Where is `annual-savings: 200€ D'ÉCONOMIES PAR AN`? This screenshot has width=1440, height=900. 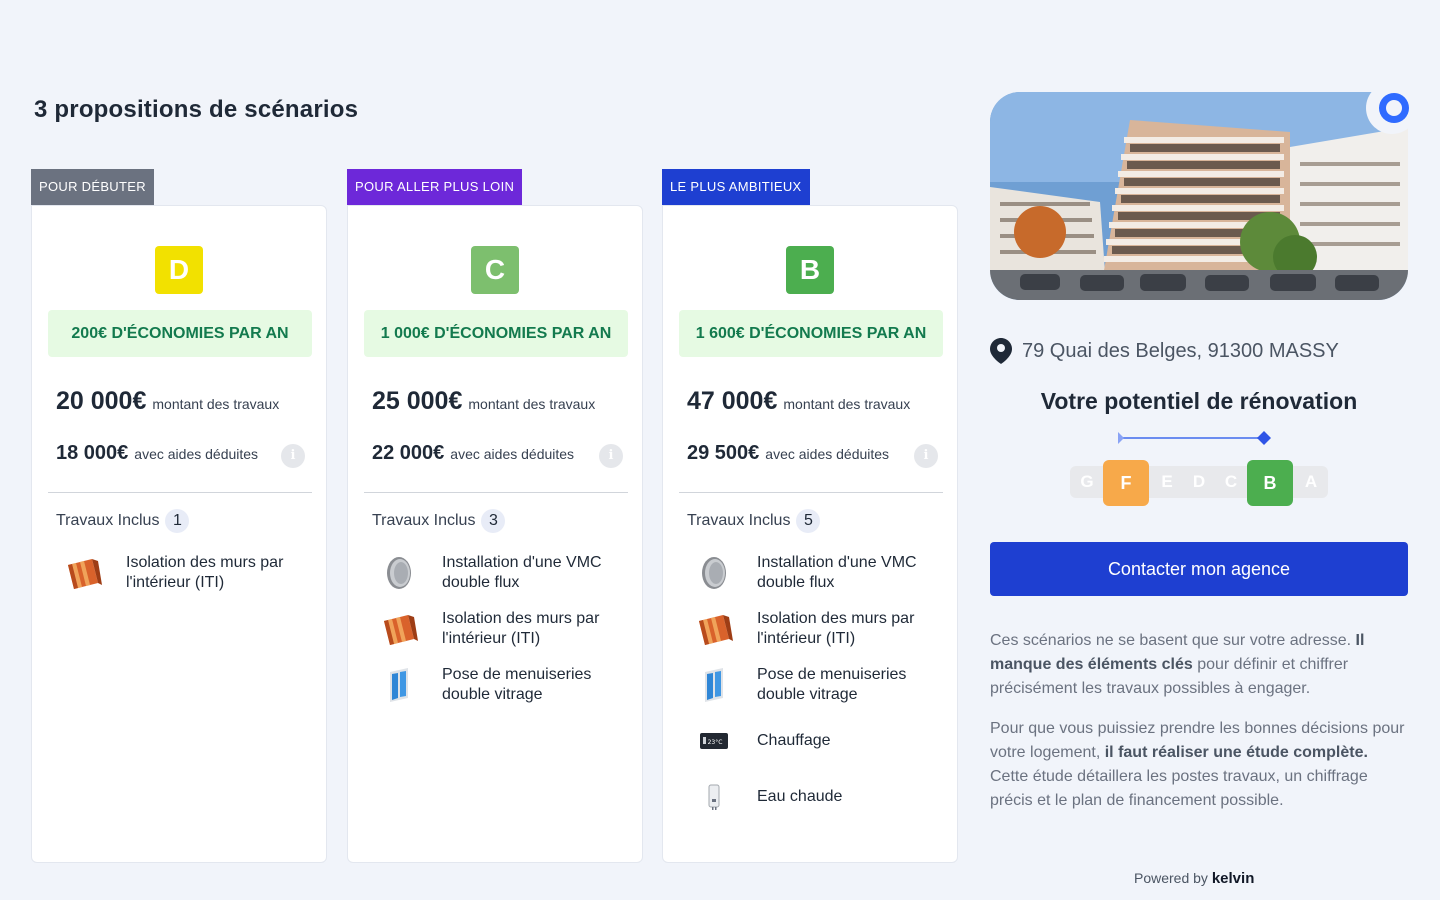
annual-savings: 200€ D'ÉCONOMIES PAR AN is located at coordinates (180, 333).